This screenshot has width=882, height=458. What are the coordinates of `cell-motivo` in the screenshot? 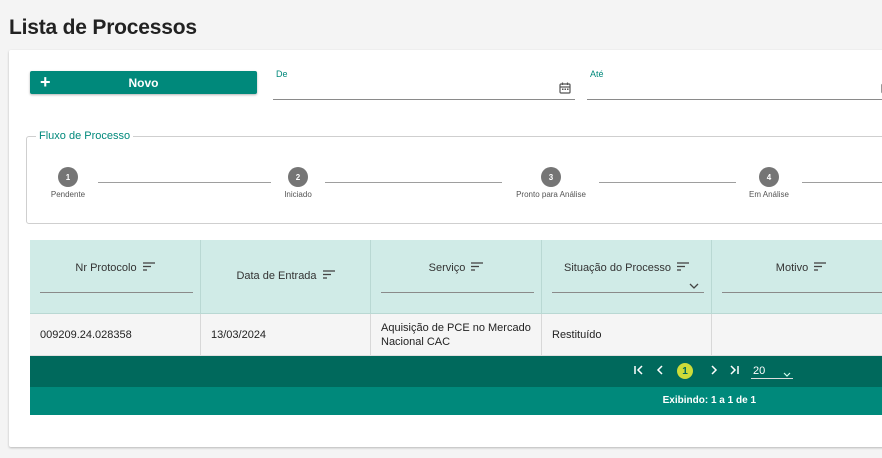 It's located at (797, 334).